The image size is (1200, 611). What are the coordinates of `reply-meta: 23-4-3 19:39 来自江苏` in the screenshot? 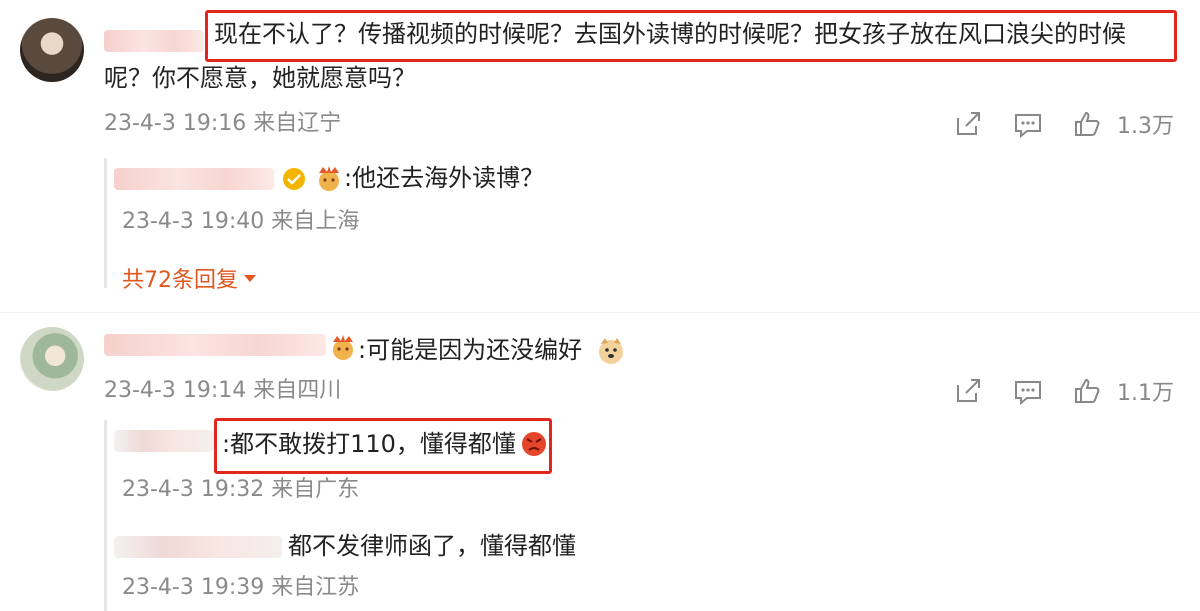 It's located at (241, 587).